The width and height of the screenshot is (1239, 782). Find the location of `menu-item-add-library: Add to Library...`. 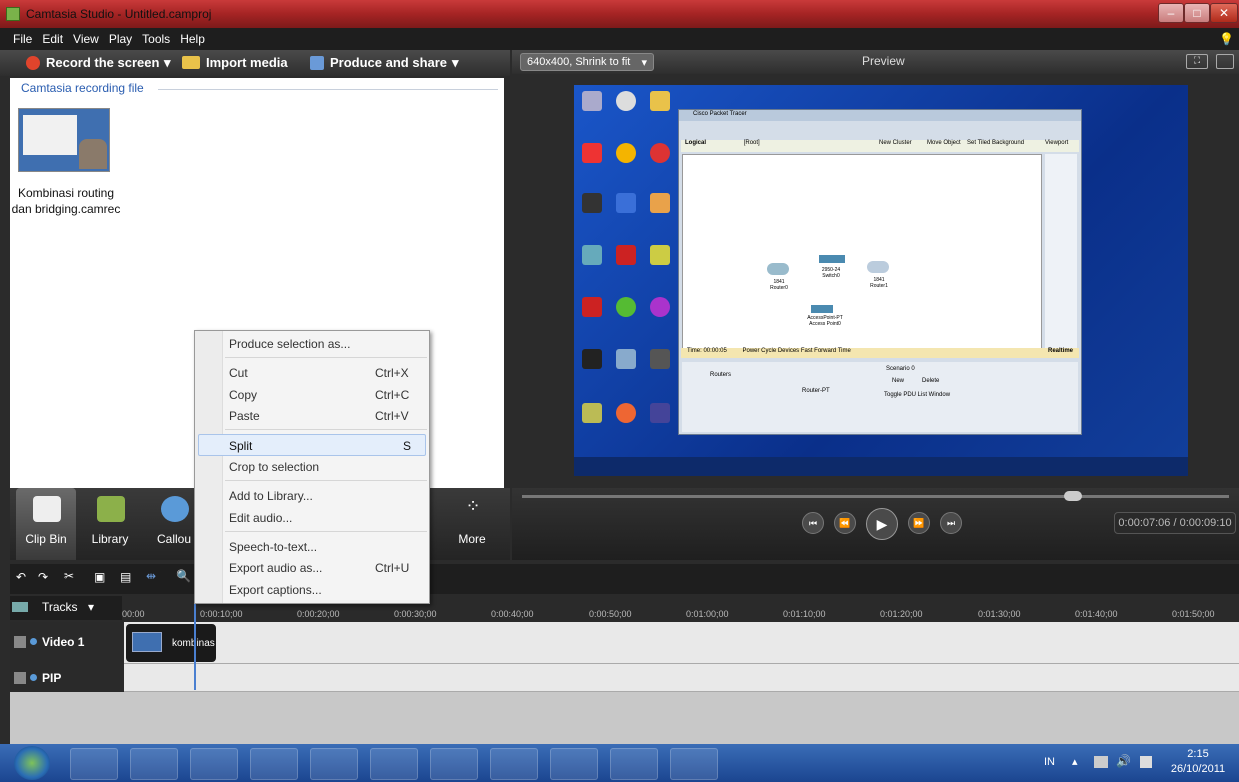

menu-item-add-library: Add to Library... is located at coordinates (271, 496).